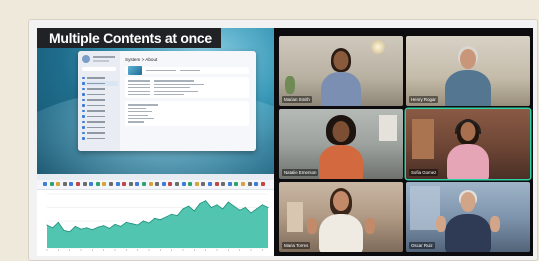 The image size is (539, 261). I want to click on settings-sidebar, so click(99, 101).